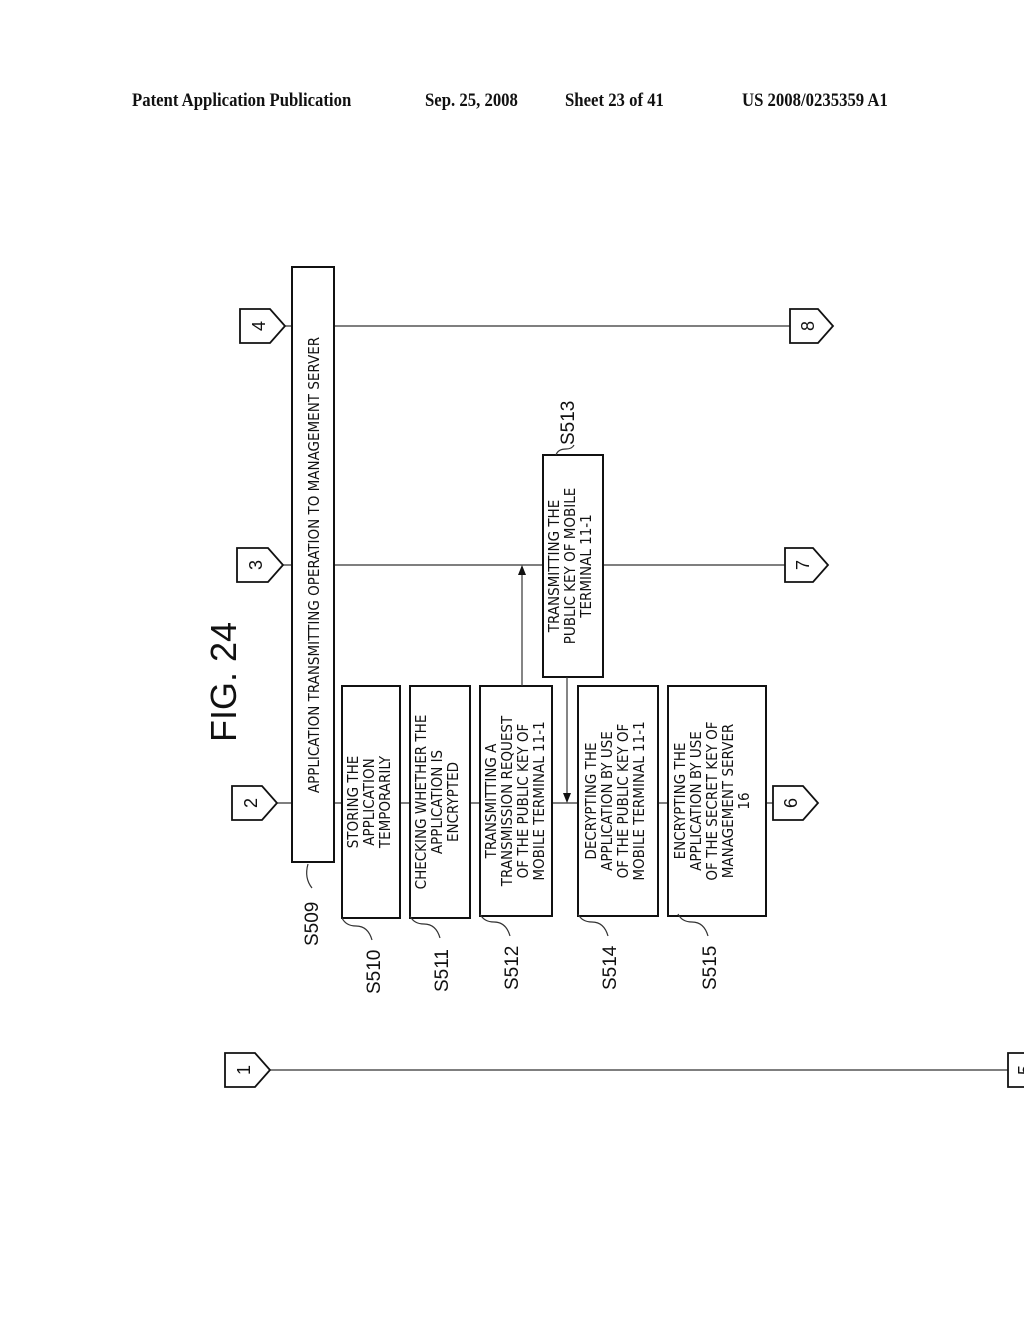 This screenshot has width=1024, height=1320. I want to click on connector-5: 5, so click(1015, 1070).